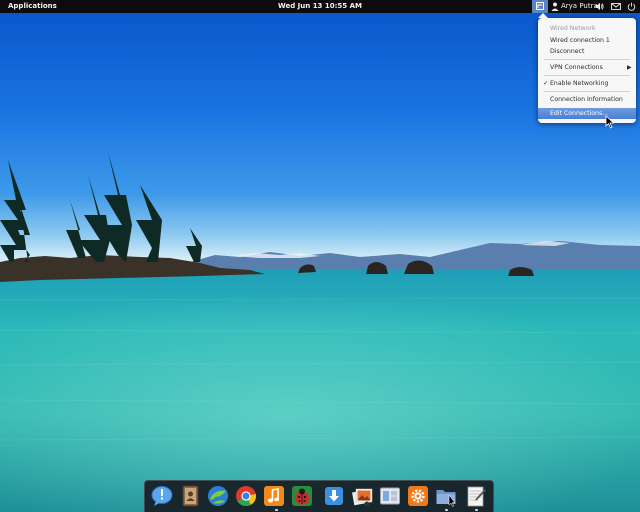 The width and height of the screenshot is (640, 512). Describe the element at coordinates (610, 121) in the screenshot. I see `mouse-cursor-icon` at that location.